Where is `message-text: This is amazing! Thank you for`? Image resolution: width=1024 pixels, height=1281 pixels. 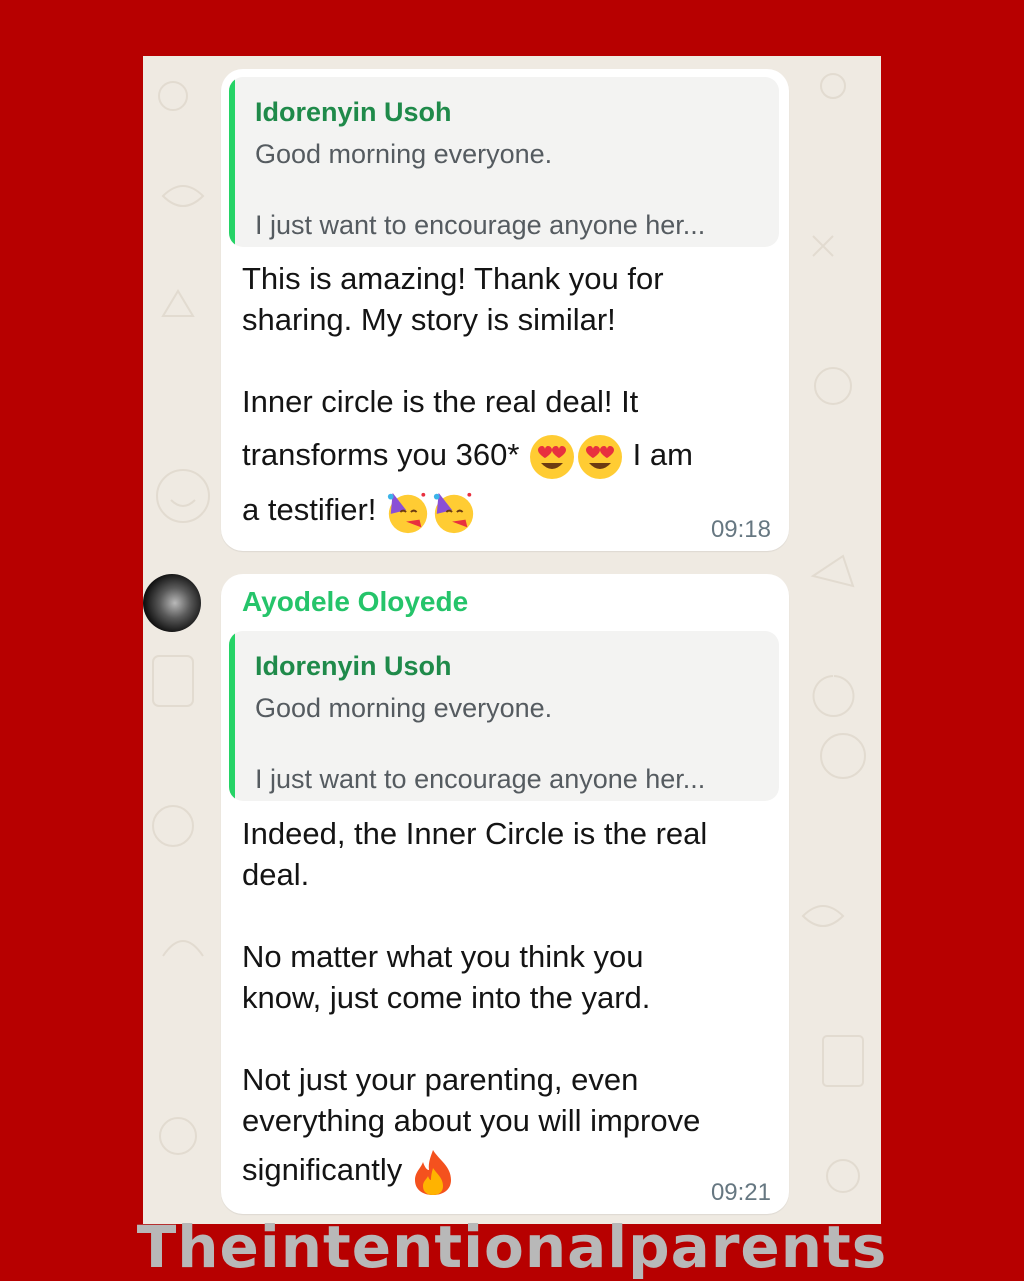 message-text: This is amazing! Thank you for is located at coordinates (453, 278).